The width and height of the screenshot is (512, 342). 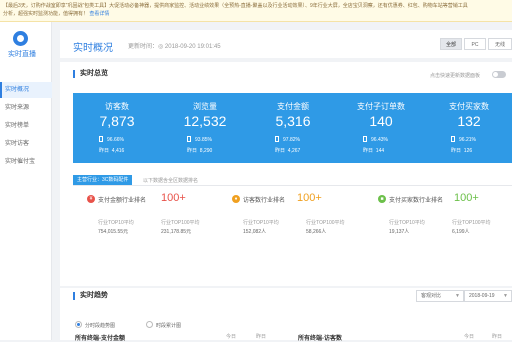 What do you see at coordinates (26, 144) in the screenshot?
I see `sidebar-item-visitors: 实时访客` at bounding box center [26, 144].